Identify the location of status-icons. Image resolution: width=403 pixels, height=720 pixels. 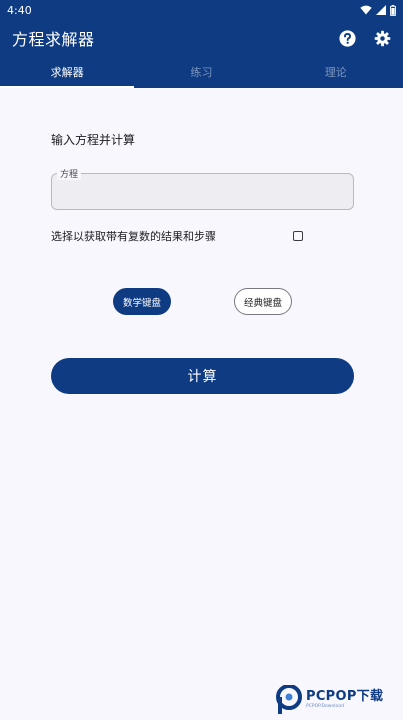
(378, 10).